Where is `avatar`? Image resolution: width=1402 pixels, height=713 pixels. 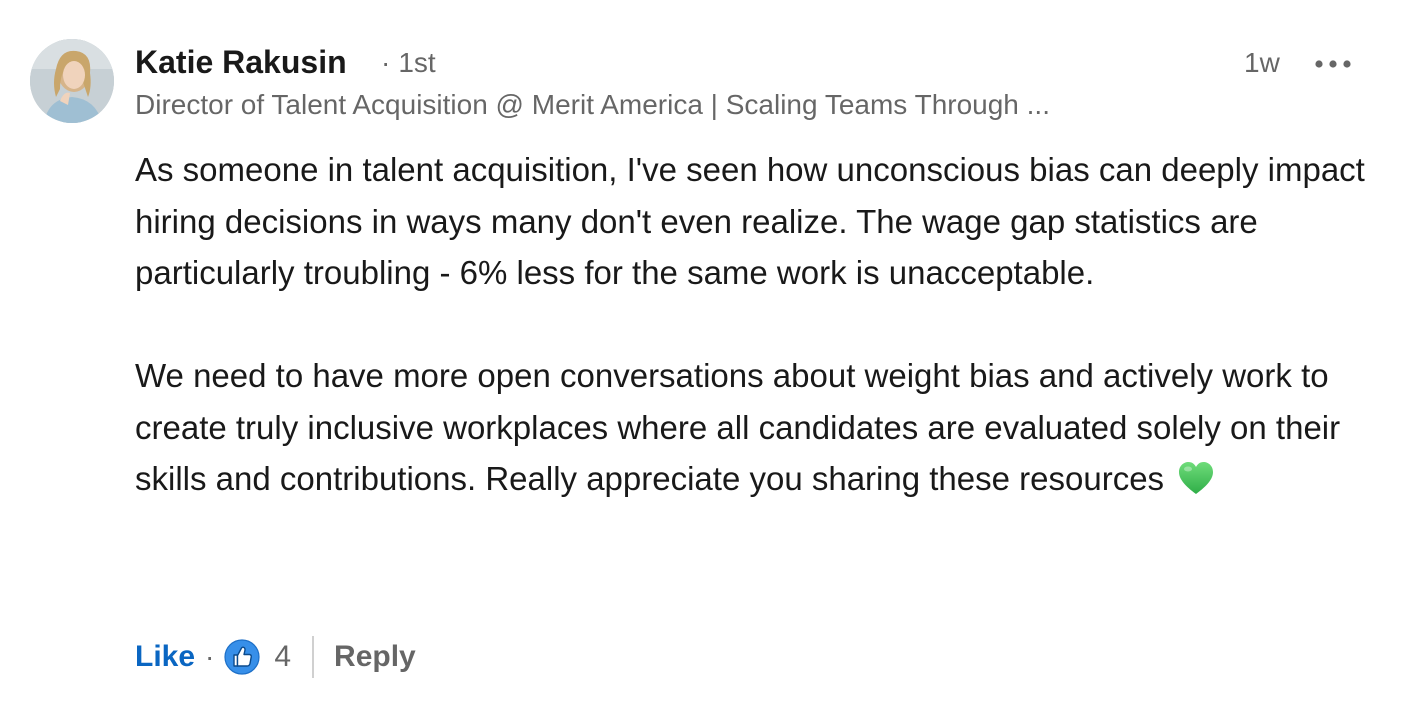 avatar is located at coordinates (72, 81).